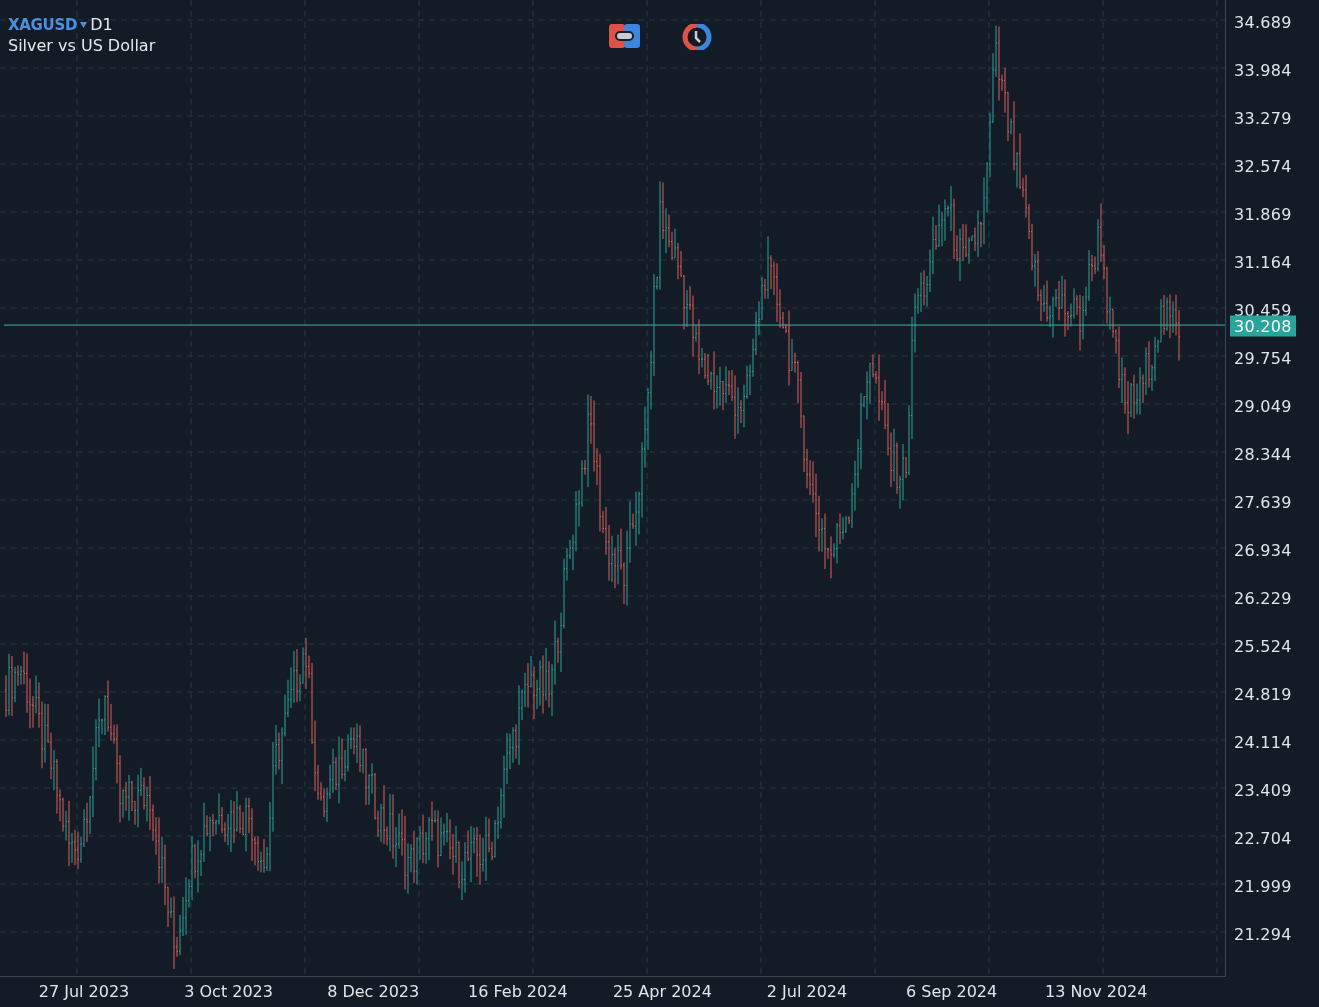 This screenshot has height=1007, width=1319. I want to click on price-tick-label: 26.229, so click(1263, 598).